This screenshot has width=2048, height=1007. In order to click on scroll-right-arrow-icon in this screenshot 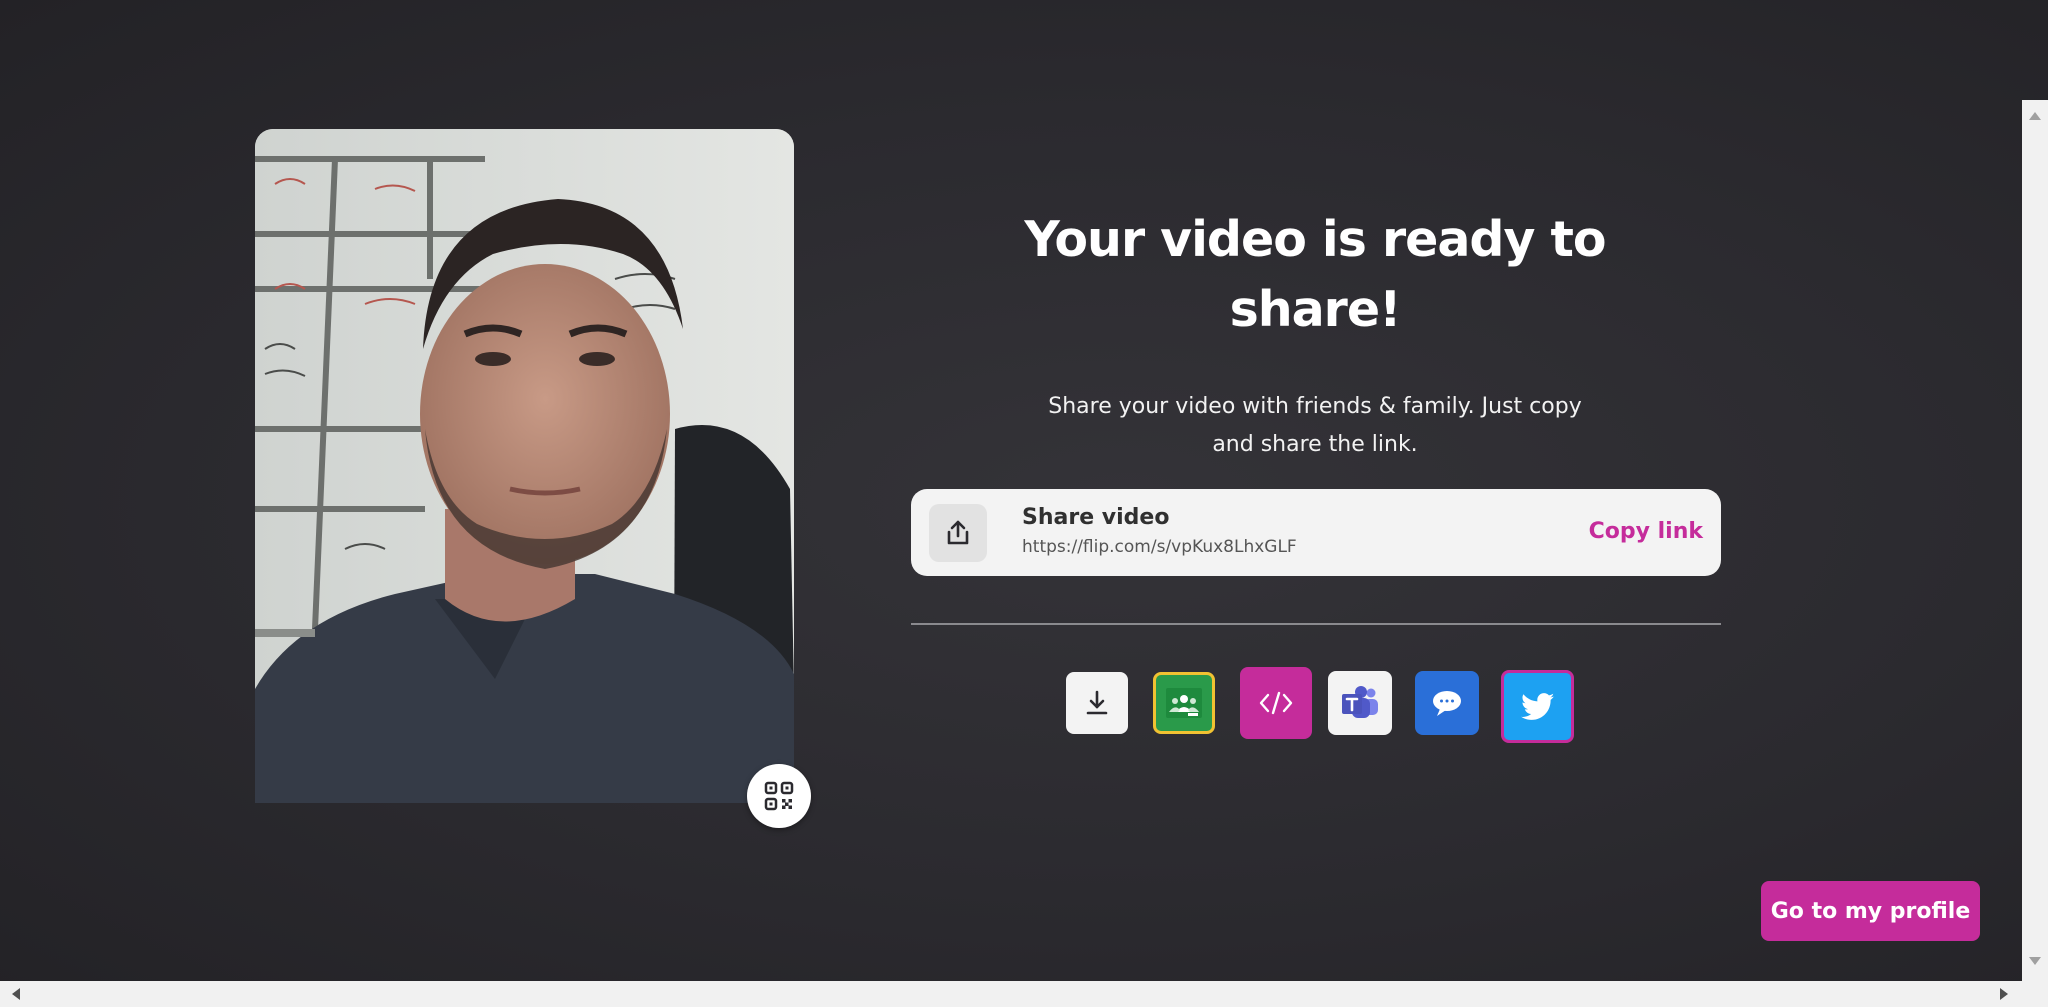, I will do `click(2004, 994)`.